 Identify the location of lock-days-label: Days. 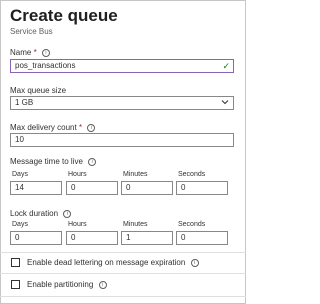
(20, 224).